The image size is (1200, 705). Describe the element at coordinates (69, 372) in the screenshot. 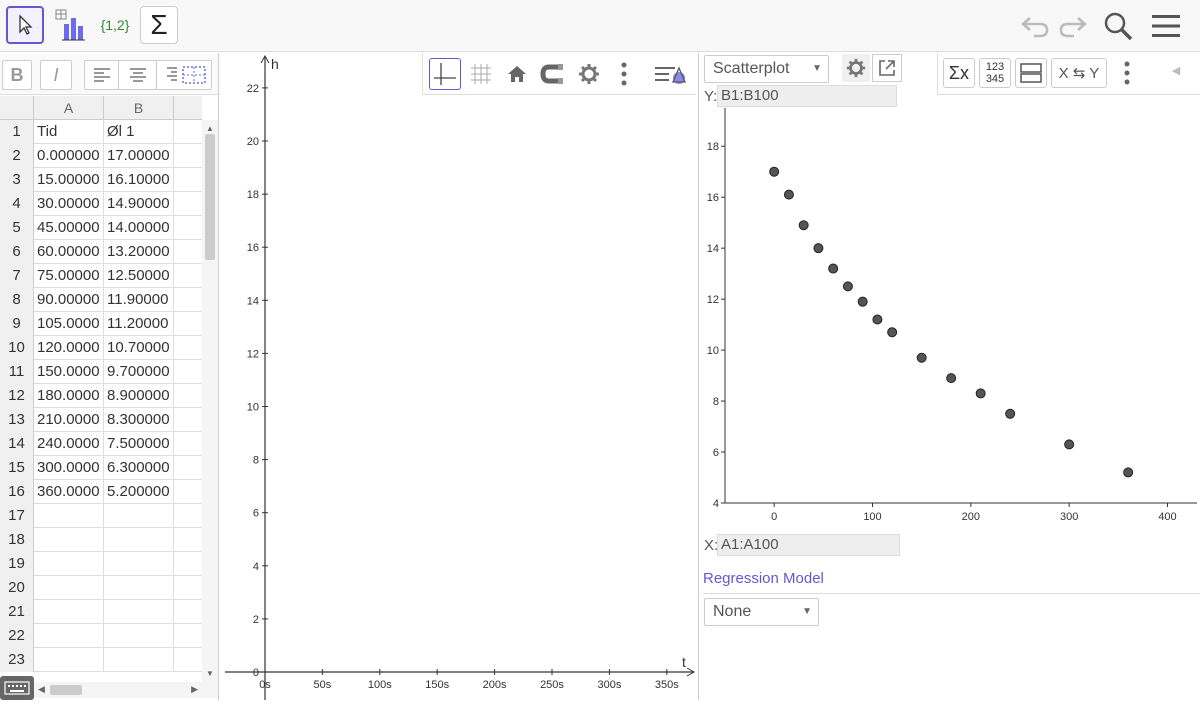

I see `cell-a: 150.0000` at that location.